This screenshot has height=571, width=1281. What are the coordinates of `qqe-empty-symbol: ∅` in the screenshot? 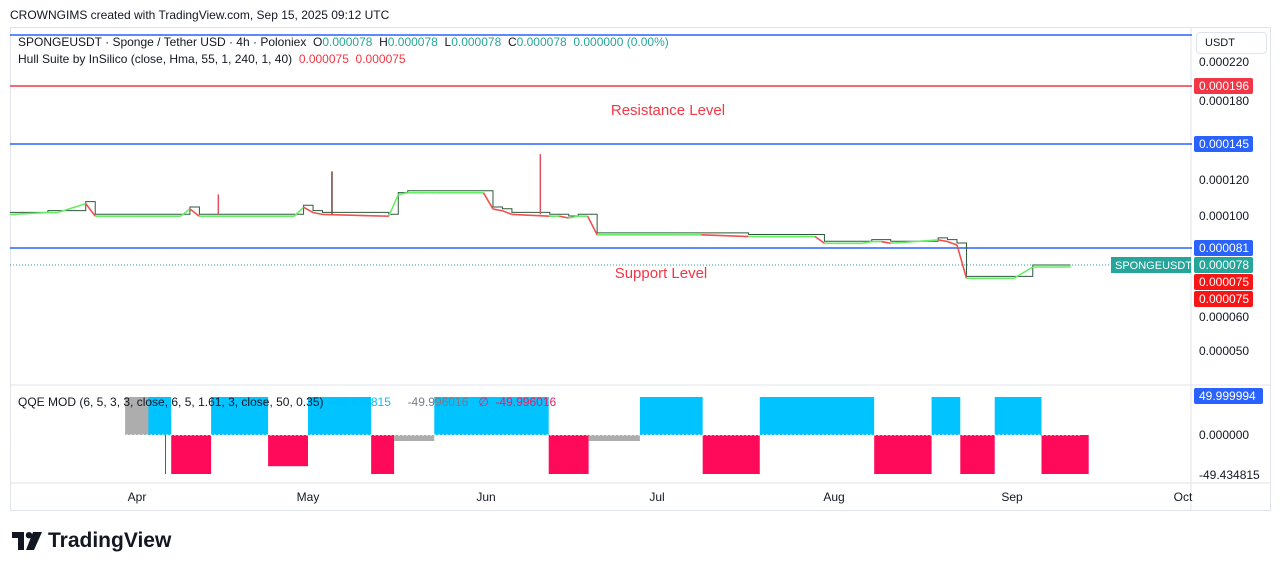 It's located at (483, 402).